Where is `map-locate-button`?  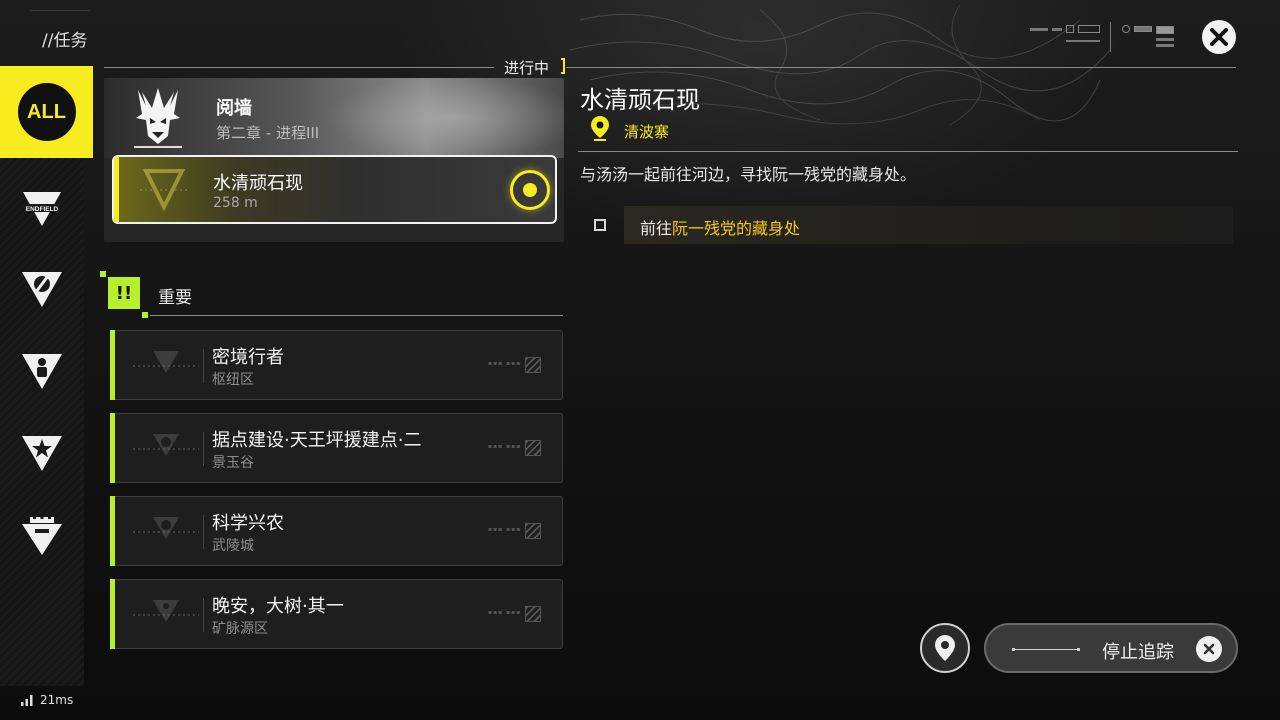 map-locate-button is located at coordinates (945, 648).